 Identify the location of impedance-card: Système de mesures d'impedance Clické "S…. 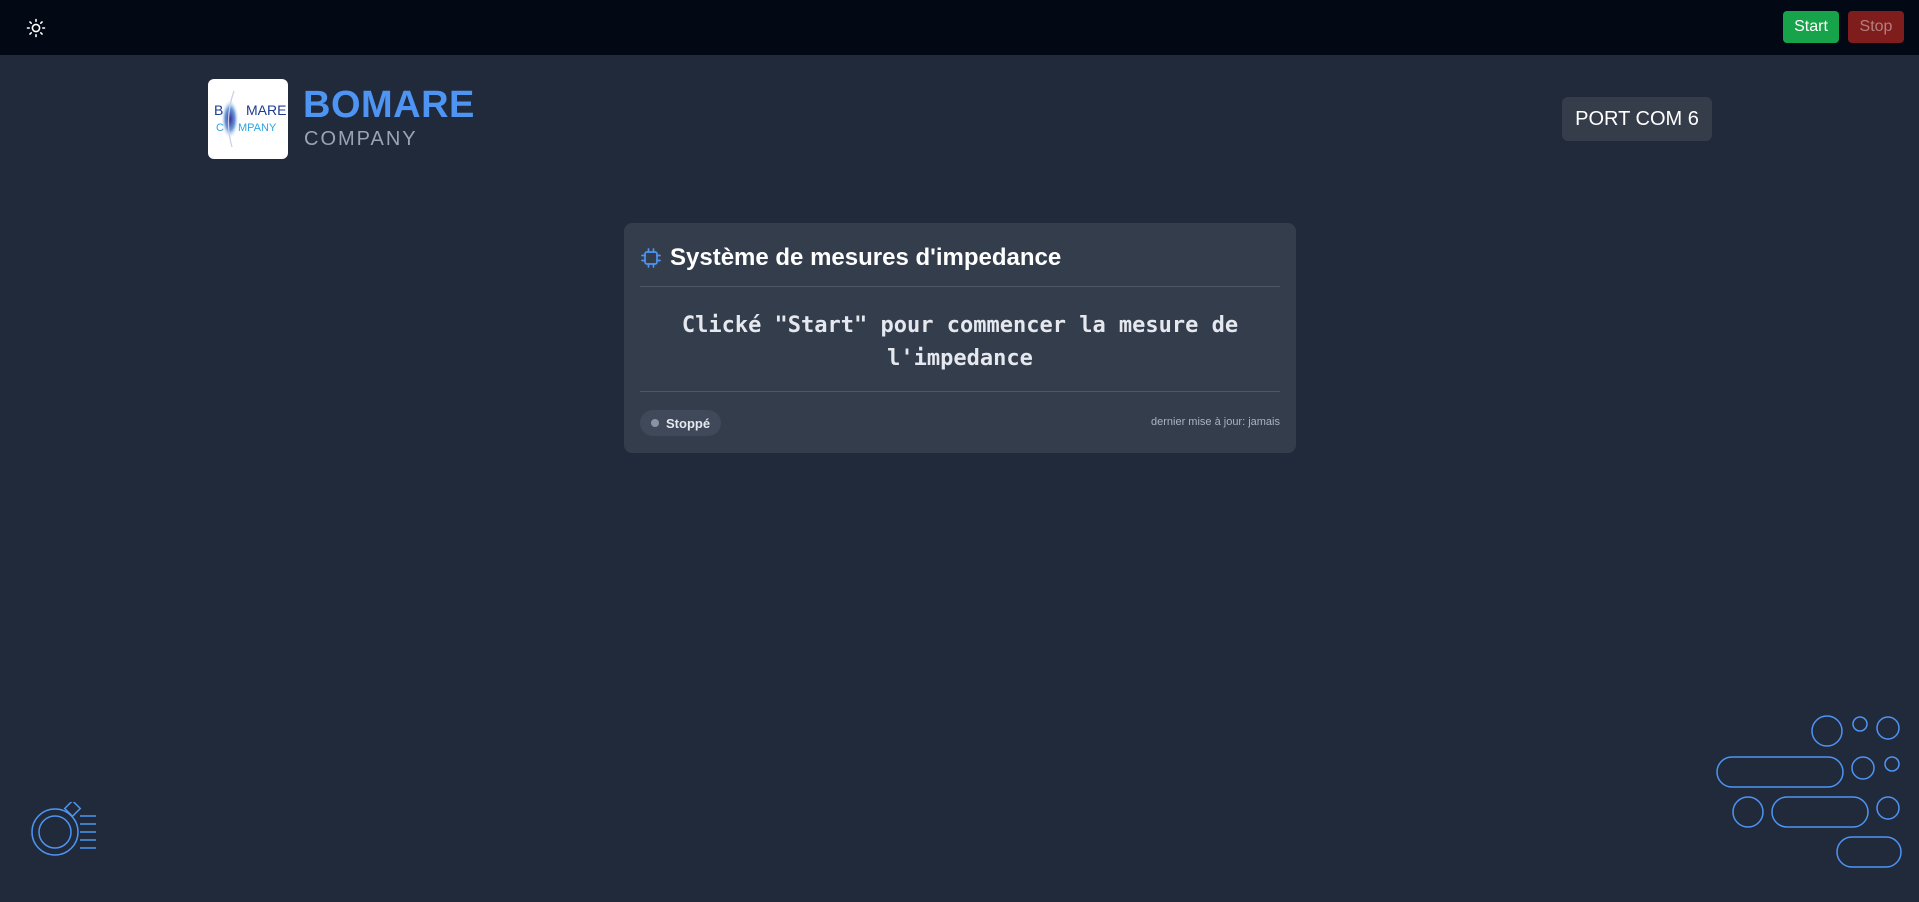
(960, 338).